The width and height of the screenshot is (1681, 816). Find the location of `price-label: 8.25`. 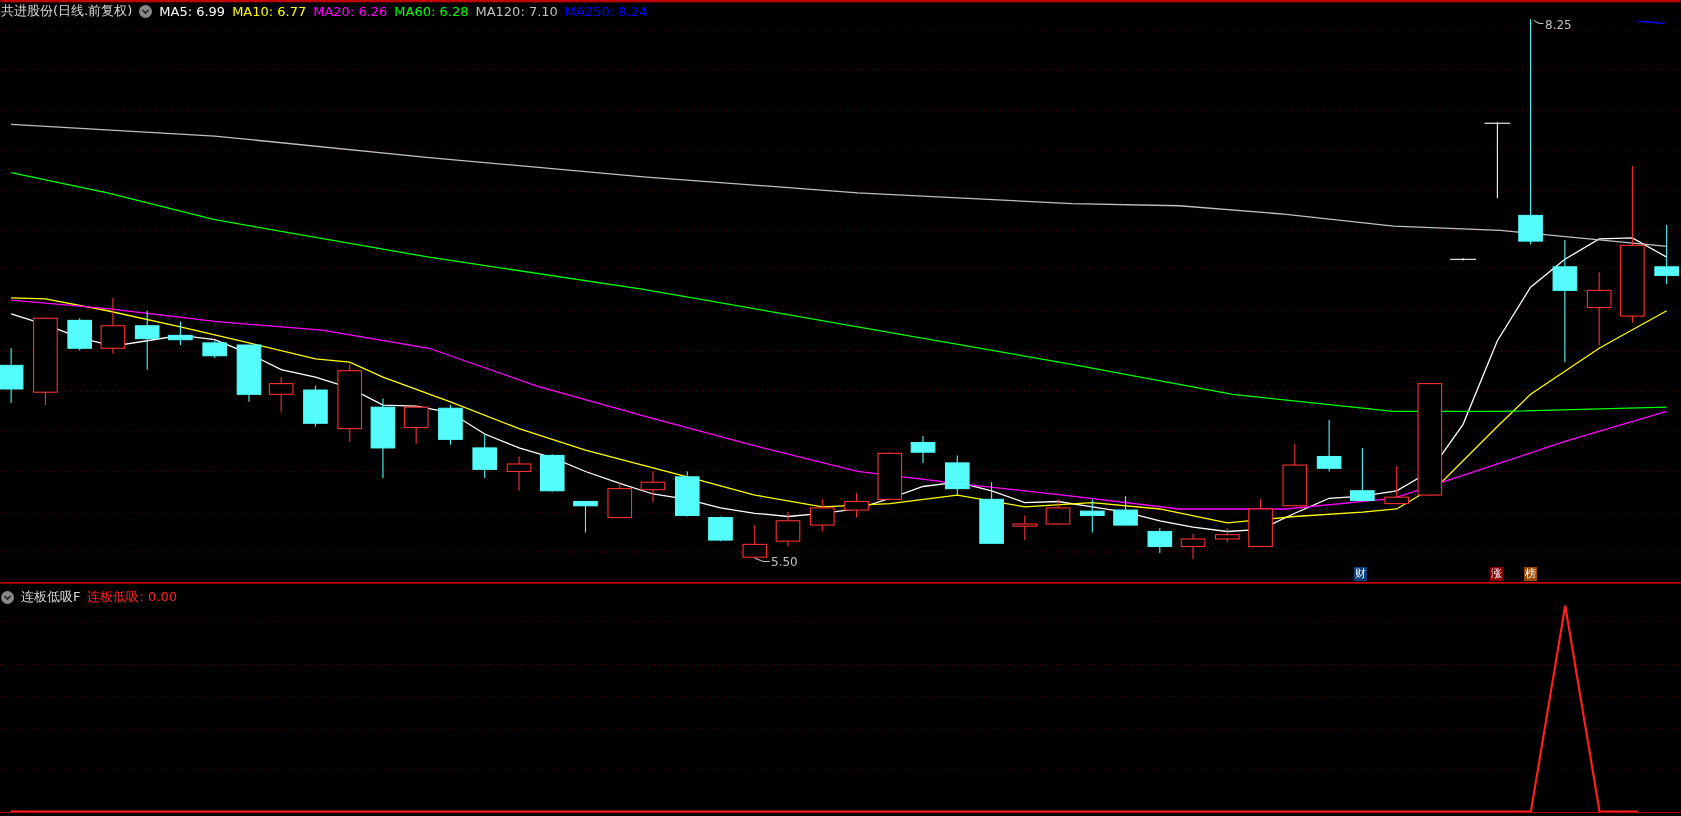

price-label: 8.25 is located at coordinates (1558, 25).